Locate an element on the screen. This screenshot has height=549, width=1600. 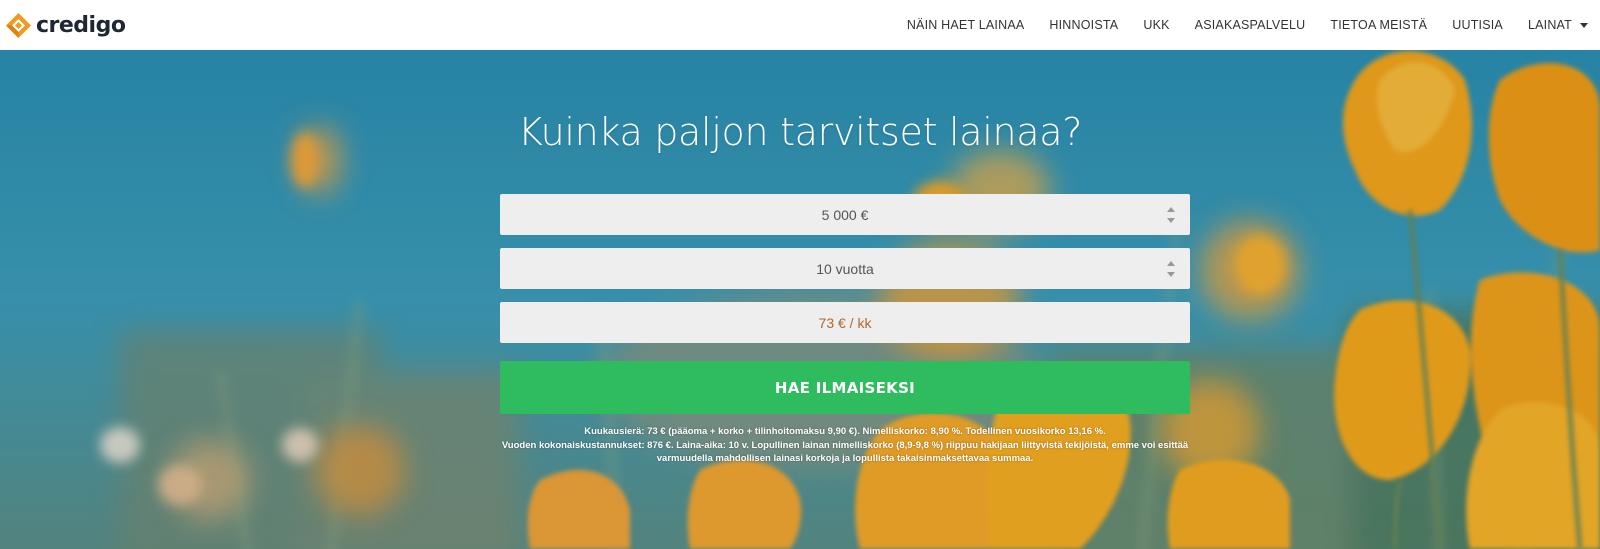
loan-amount-select: 5 000 € is located at coordinates (845, 214).